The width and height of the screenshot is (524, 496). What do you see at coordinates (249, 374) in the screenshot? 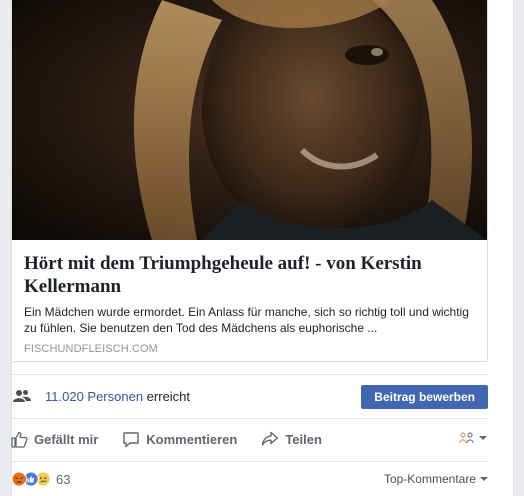
I see `divider` at bounding box center [249, 374].